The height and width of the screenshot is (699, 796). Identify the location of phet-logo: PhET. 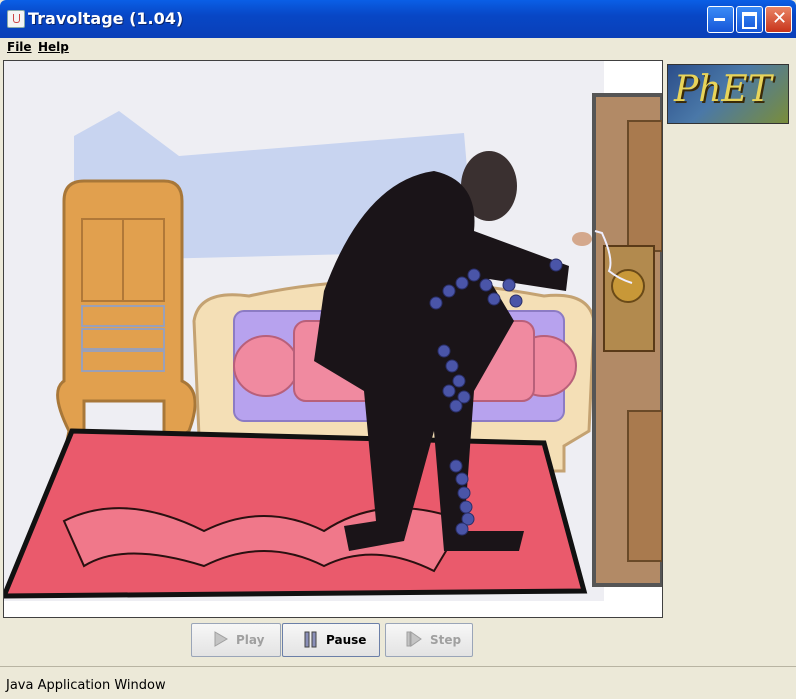
(728, 94).